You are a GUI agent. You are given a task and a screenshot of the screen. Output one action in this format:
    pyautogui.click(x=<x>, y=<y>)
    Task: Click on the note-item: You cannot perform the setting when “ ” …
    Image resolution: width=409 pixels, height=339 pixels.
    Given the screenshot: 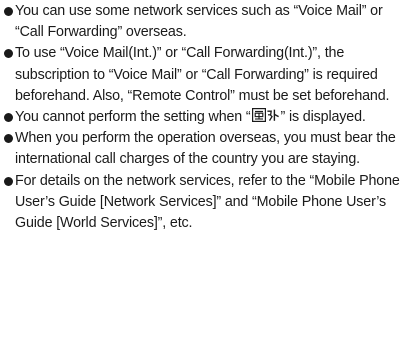 What is the action you would take?
    pyautogui.click(x=205, y=117)
    